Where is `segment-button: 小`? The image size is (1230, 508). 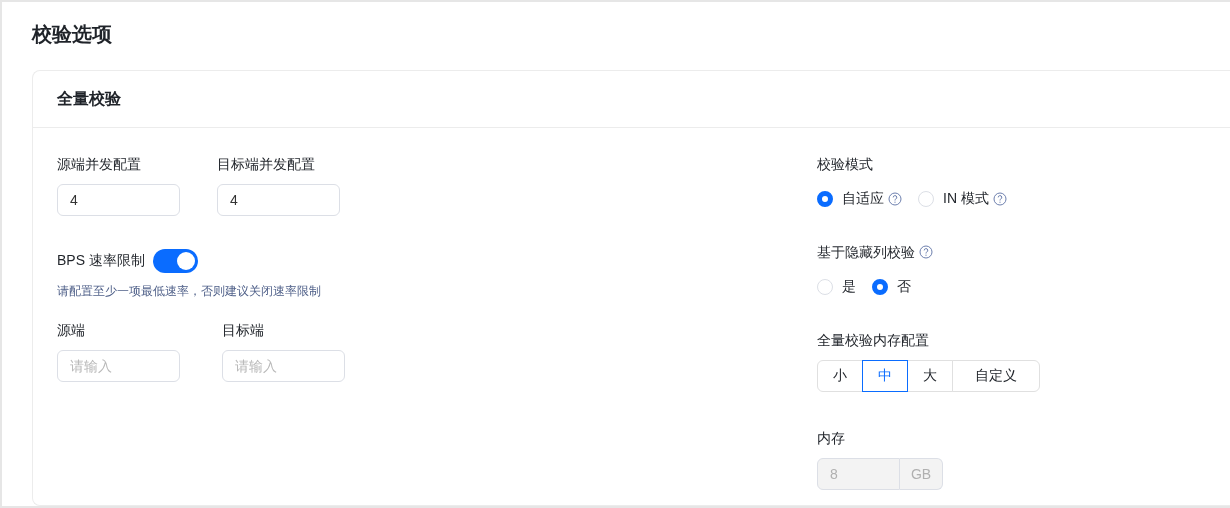
segment-button: 小 is located at coordinates (840, 376).